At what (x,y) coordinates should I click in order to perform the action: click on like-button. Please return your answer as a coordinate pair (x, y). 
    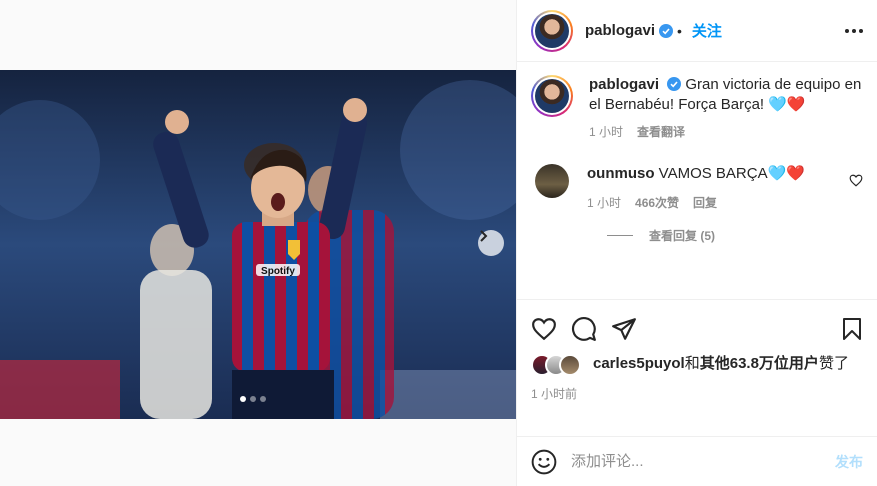
    Looking at the image, I should click on (544, 329).